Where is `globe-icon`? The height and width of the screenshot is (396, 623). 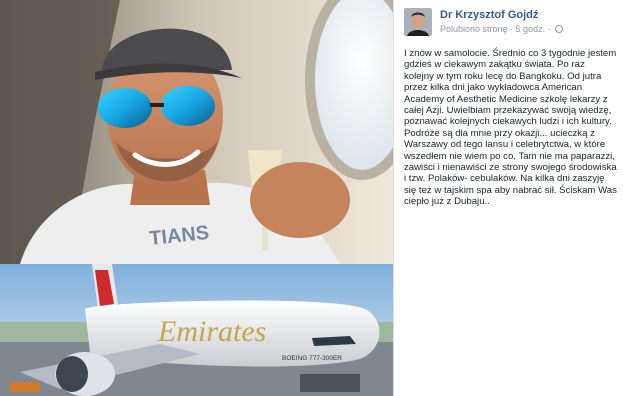 globe-icon is located at coordinates (559, 29).